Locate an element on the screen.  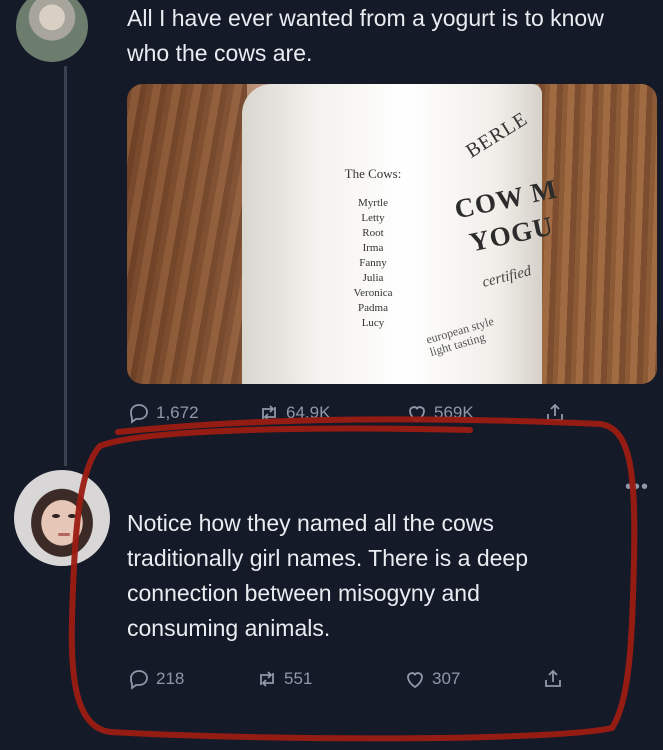
avatar-mouth is located at coordinates (64, 534).